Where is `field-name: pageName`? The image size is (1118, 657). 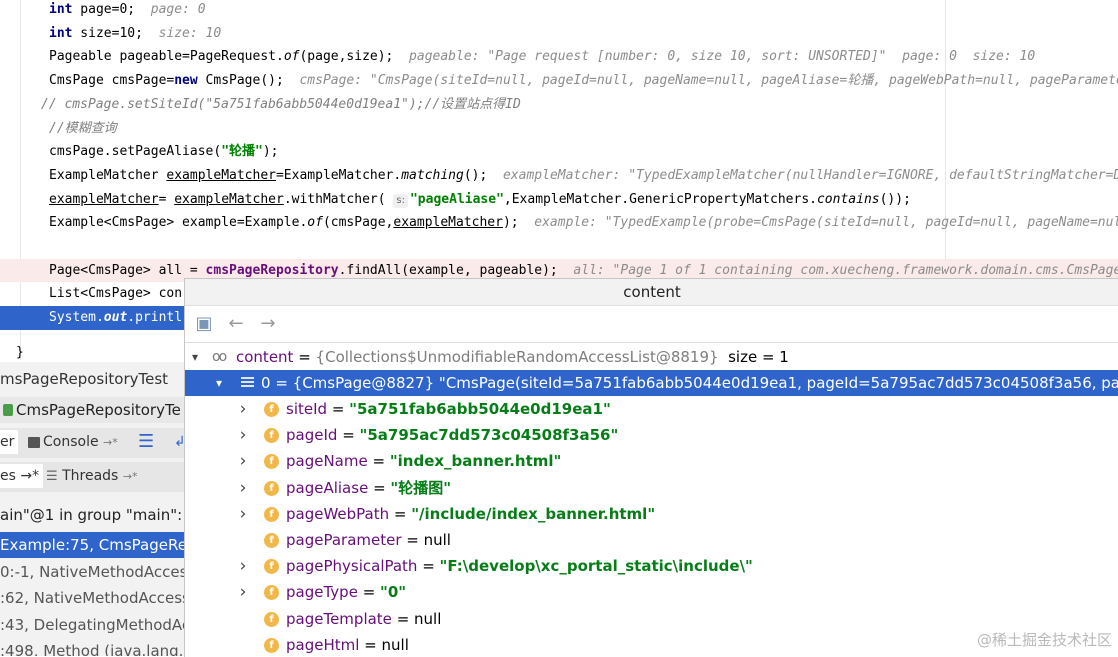 field-name: pageName is located at coordinates (327, 461).